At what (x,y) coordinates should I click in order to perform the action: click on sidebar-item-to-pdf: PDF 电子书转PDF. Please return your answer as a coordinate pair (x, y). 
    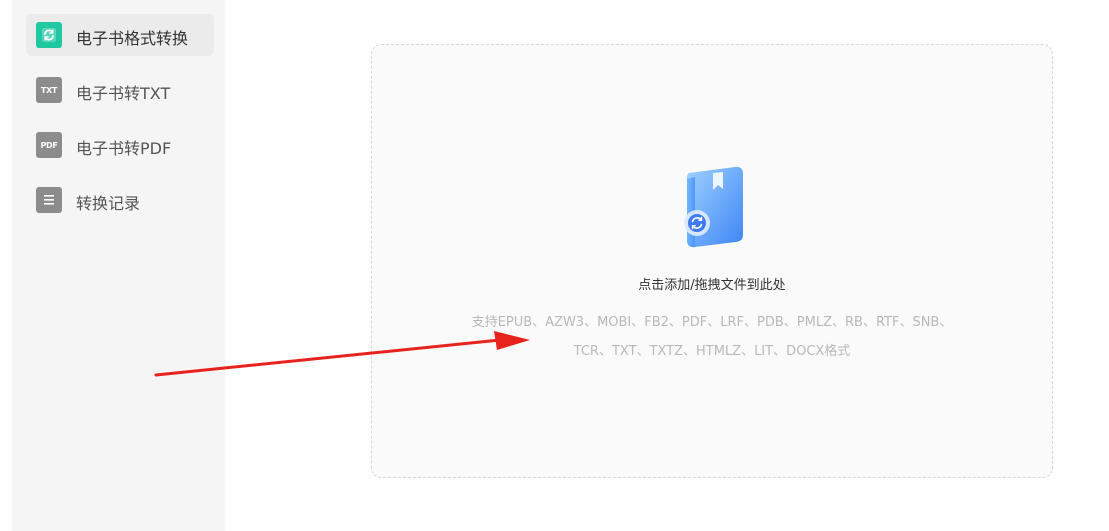
    Looking at the image, I should click on (120, 145).